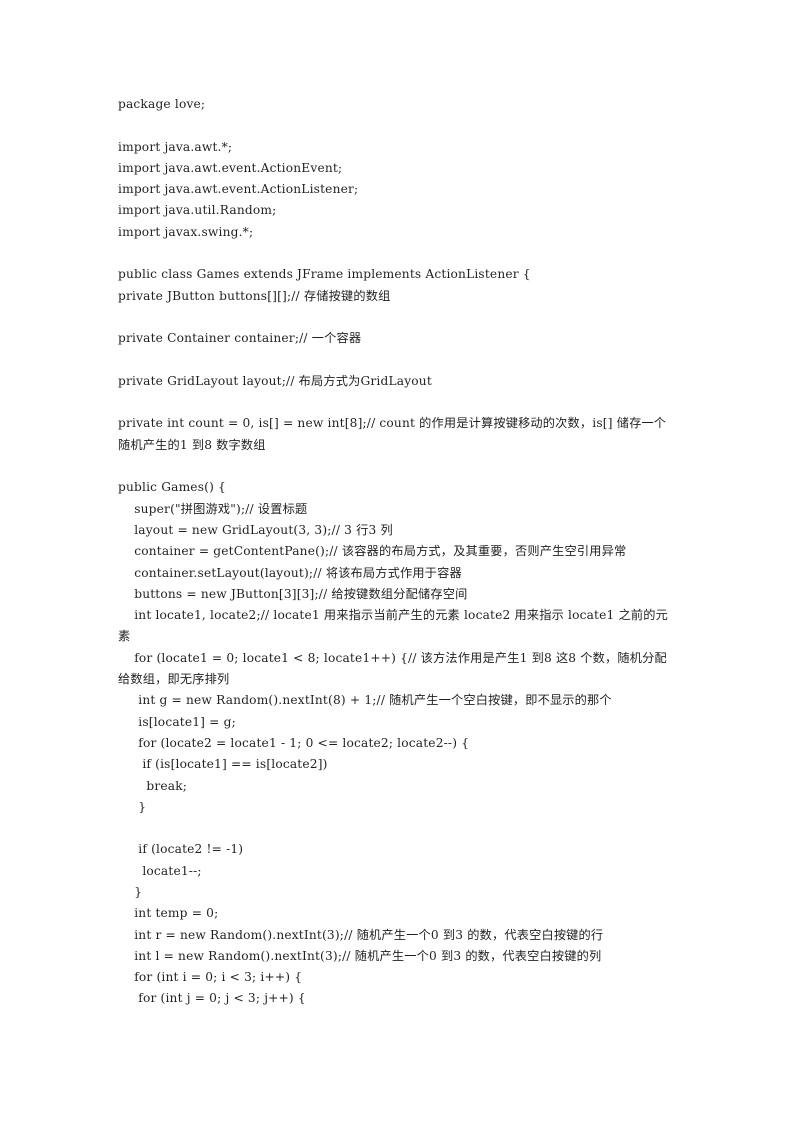 The width and height of the screenshot is (793, 1122). Describe the element at coordinates (153, 785) in the screenshot. I see `code-line: break;` at that location.